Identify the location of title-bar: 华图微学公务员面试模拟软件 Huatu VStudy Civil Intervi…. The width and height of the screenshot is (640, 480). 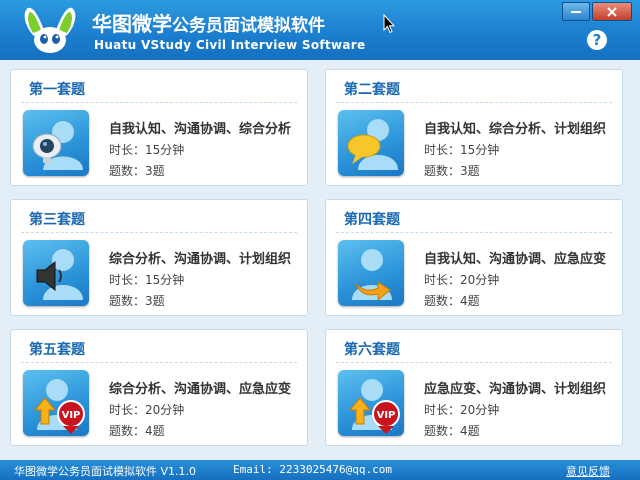
(320, 30).